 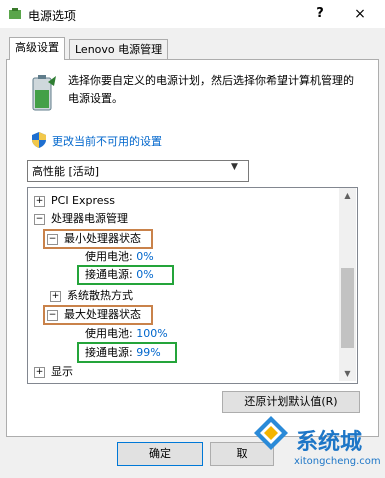 I want to click on intro-description: 选择你要自定义的电源计划，然后选择你希望计算机管理的电源设置。, so click(x=211, y=89).